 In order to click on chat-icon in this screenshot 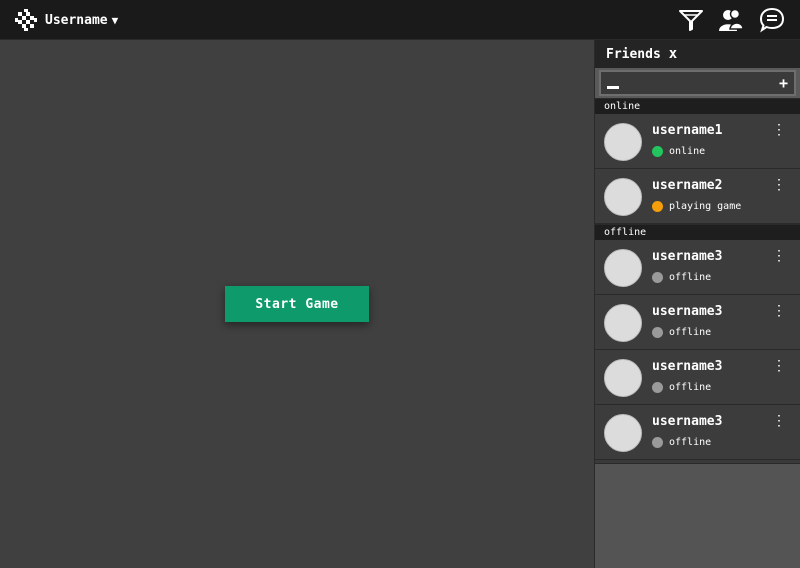, I will do `click(772, 20)`.